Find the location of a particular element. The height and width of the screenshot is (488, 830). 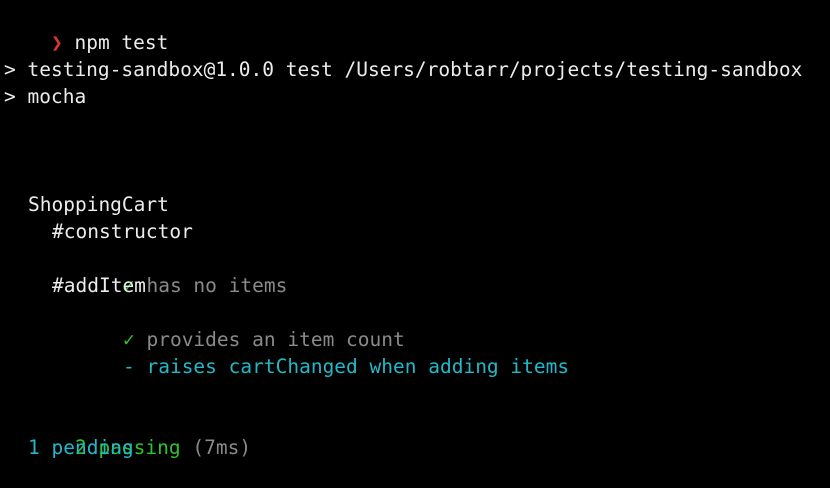

summary-passing: 2 passing (7ms) is located at coordinates (139, 433).